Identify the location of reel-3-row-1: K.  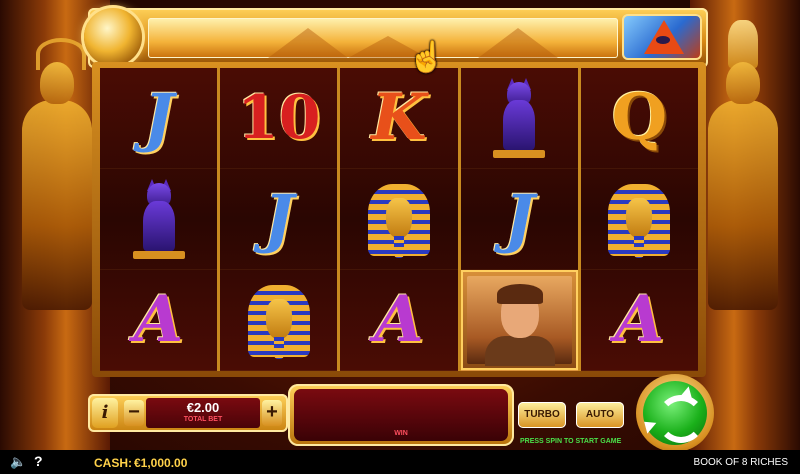
(399, 118).